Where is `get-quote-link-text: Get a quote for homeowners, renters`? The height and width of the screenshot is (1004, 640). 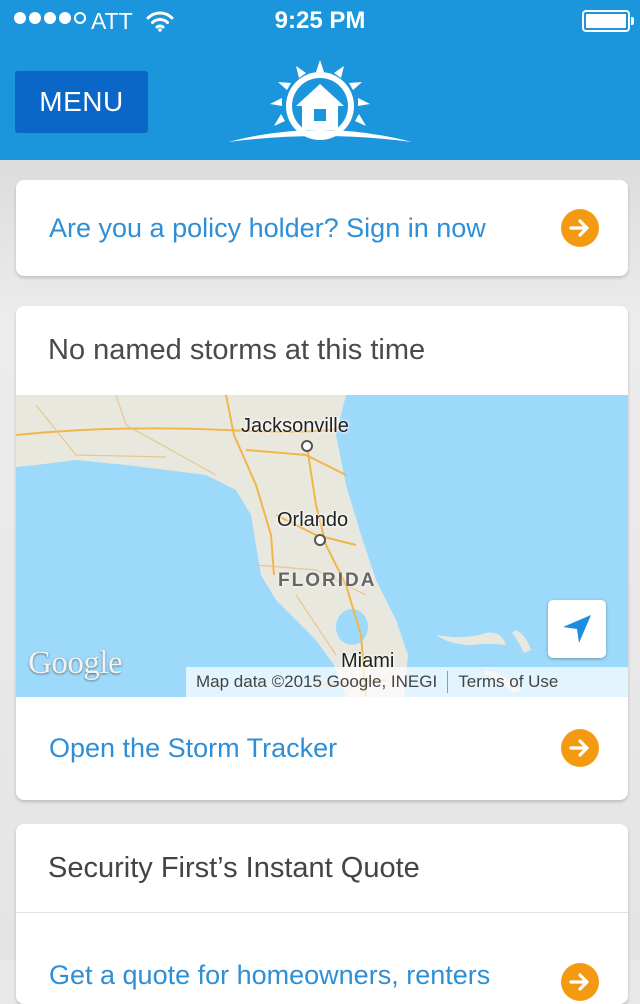 get-quote-link-text: Get a quote for homeowners, renters is located at coordinates (270, 975).